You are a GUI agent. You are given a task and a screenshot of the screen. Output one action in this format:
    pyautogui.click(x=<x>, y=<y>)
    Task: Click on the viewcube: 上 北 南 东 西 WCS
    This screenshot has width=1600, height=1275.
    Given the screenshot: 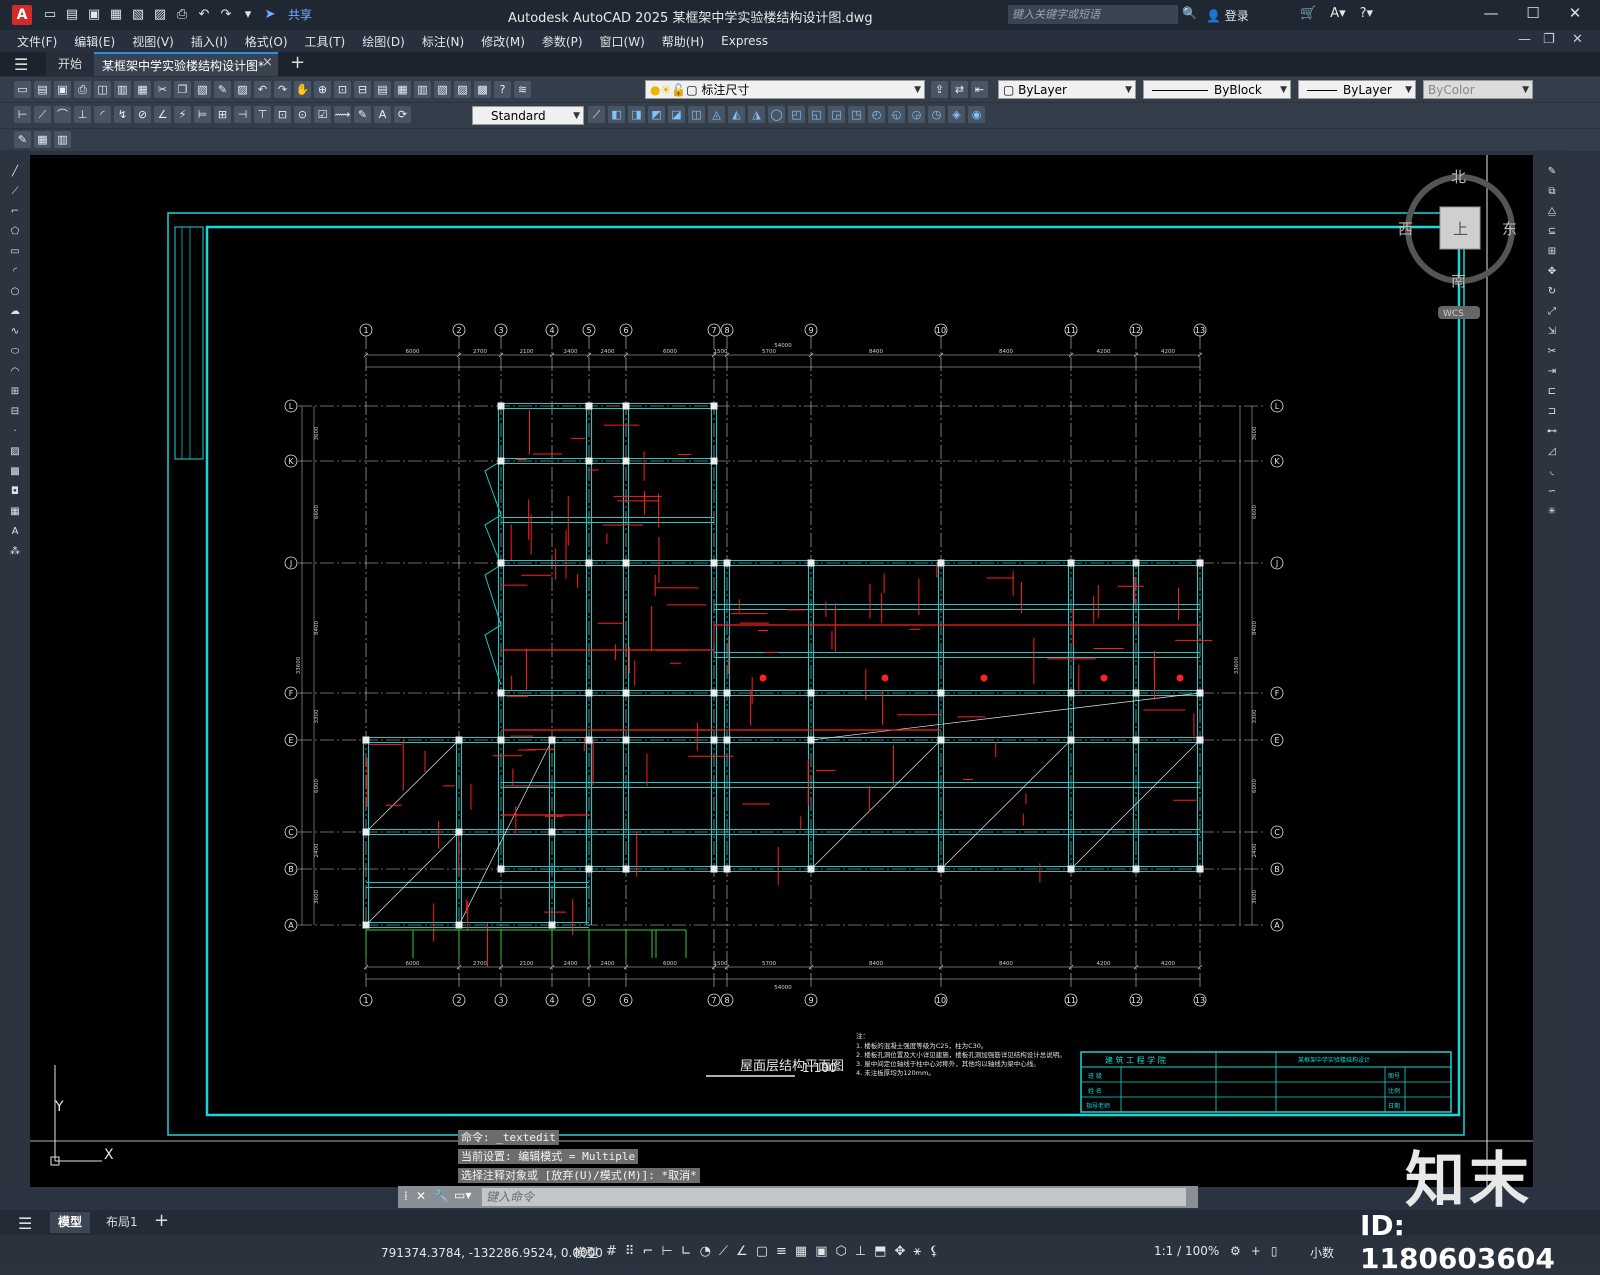 What is the action you would take?
    pyautogui.click(x=1457, y=243)
    